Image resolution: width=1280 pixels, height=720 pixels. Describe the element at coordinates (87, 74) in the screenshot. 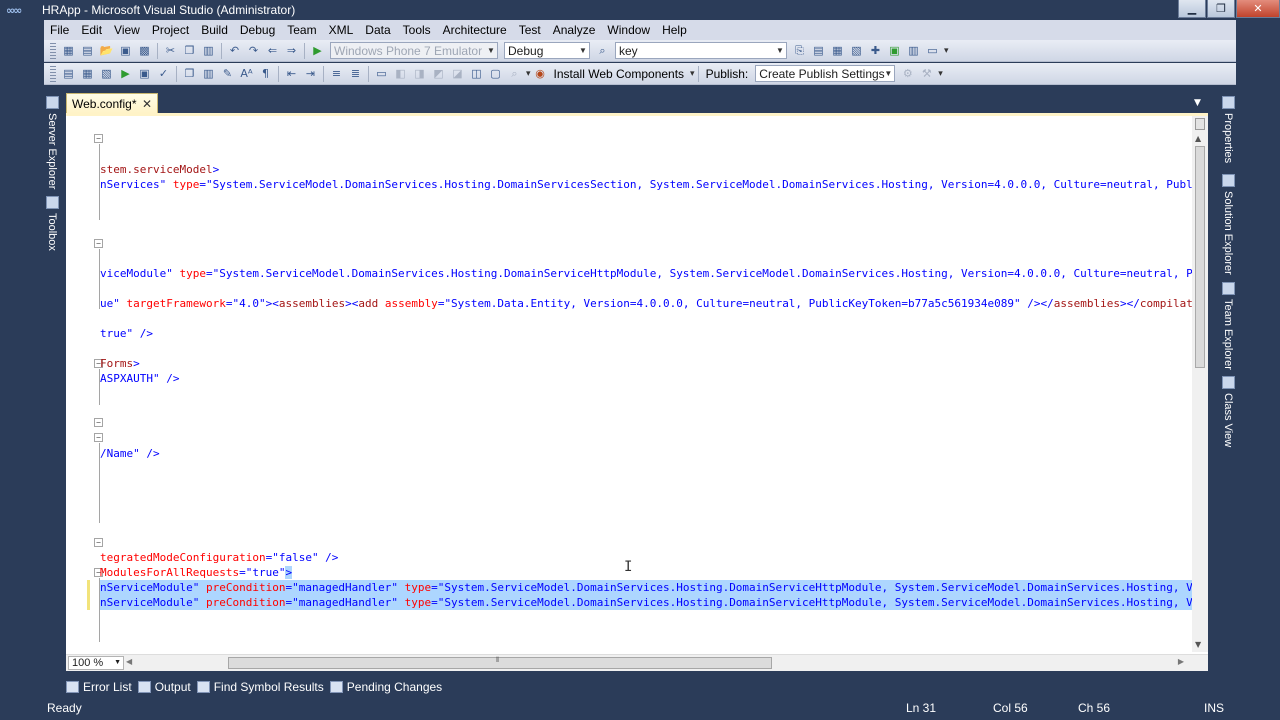

I see `format-selection-icon: ▦` at that location.